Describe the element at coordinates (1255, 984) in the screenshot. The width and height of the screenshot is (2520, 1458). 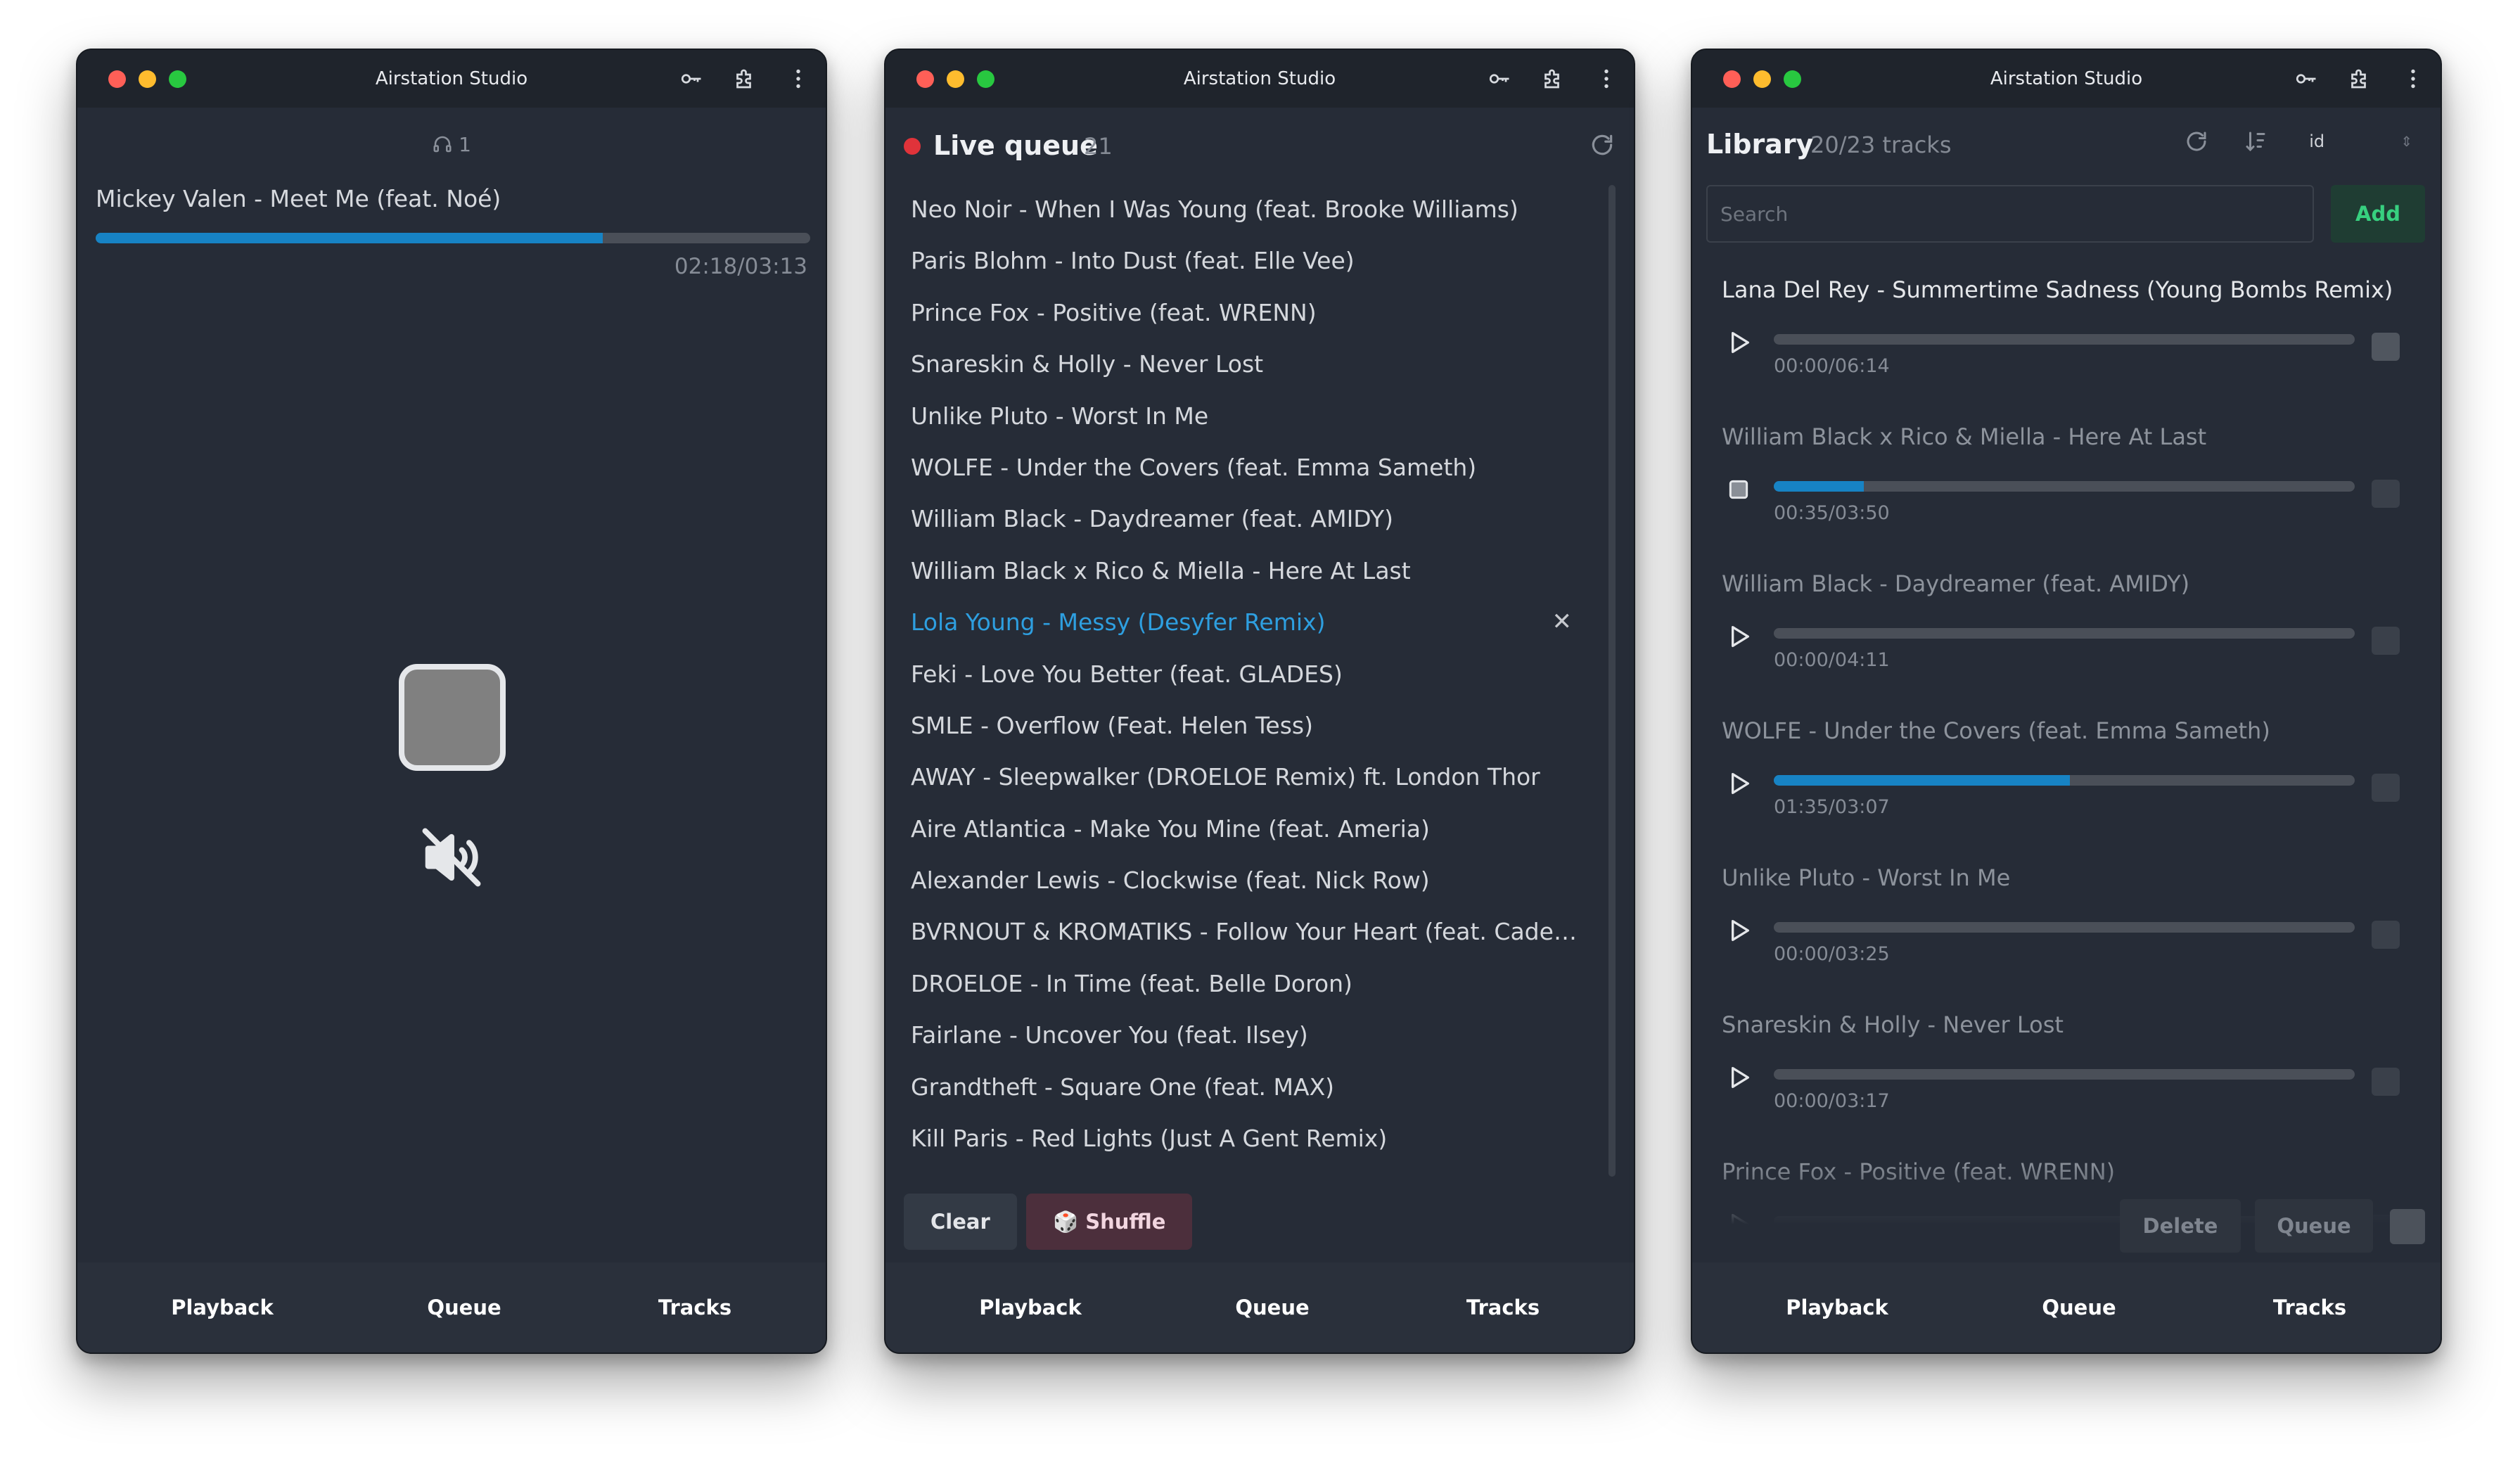
I see `queue-item: DROELOE - In Time (feat. Belle Doron)` at that location.